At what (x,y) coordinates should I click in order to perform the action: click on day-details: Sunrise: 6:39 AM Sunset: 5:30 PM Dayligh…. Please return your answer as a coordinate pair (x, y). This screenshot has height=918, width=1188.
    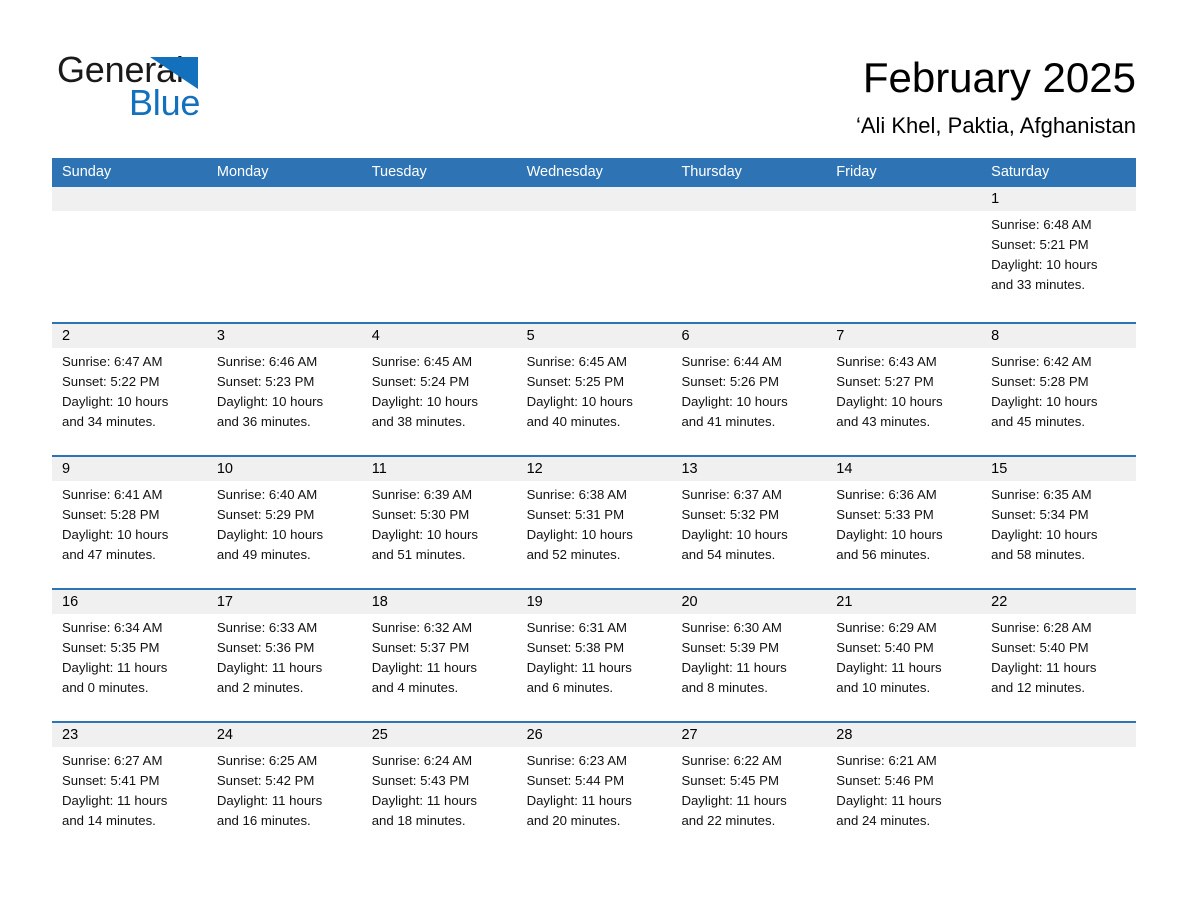
    Looking at the image, I should click on (439, 523).